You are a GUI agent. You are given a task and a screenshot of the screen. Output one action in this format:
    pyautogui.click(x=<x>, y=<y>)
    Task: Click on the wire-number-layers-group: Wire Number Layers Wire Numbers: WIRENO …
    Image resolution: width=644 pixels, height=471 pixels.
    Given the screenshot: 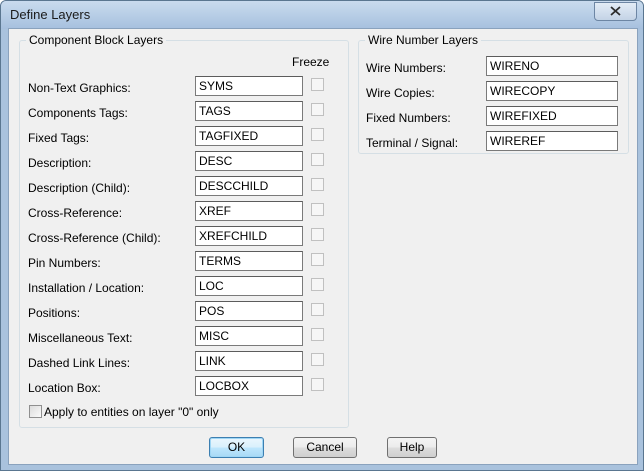 What is the action you would take?
    pyautogui.click(x=493, y=93)
    